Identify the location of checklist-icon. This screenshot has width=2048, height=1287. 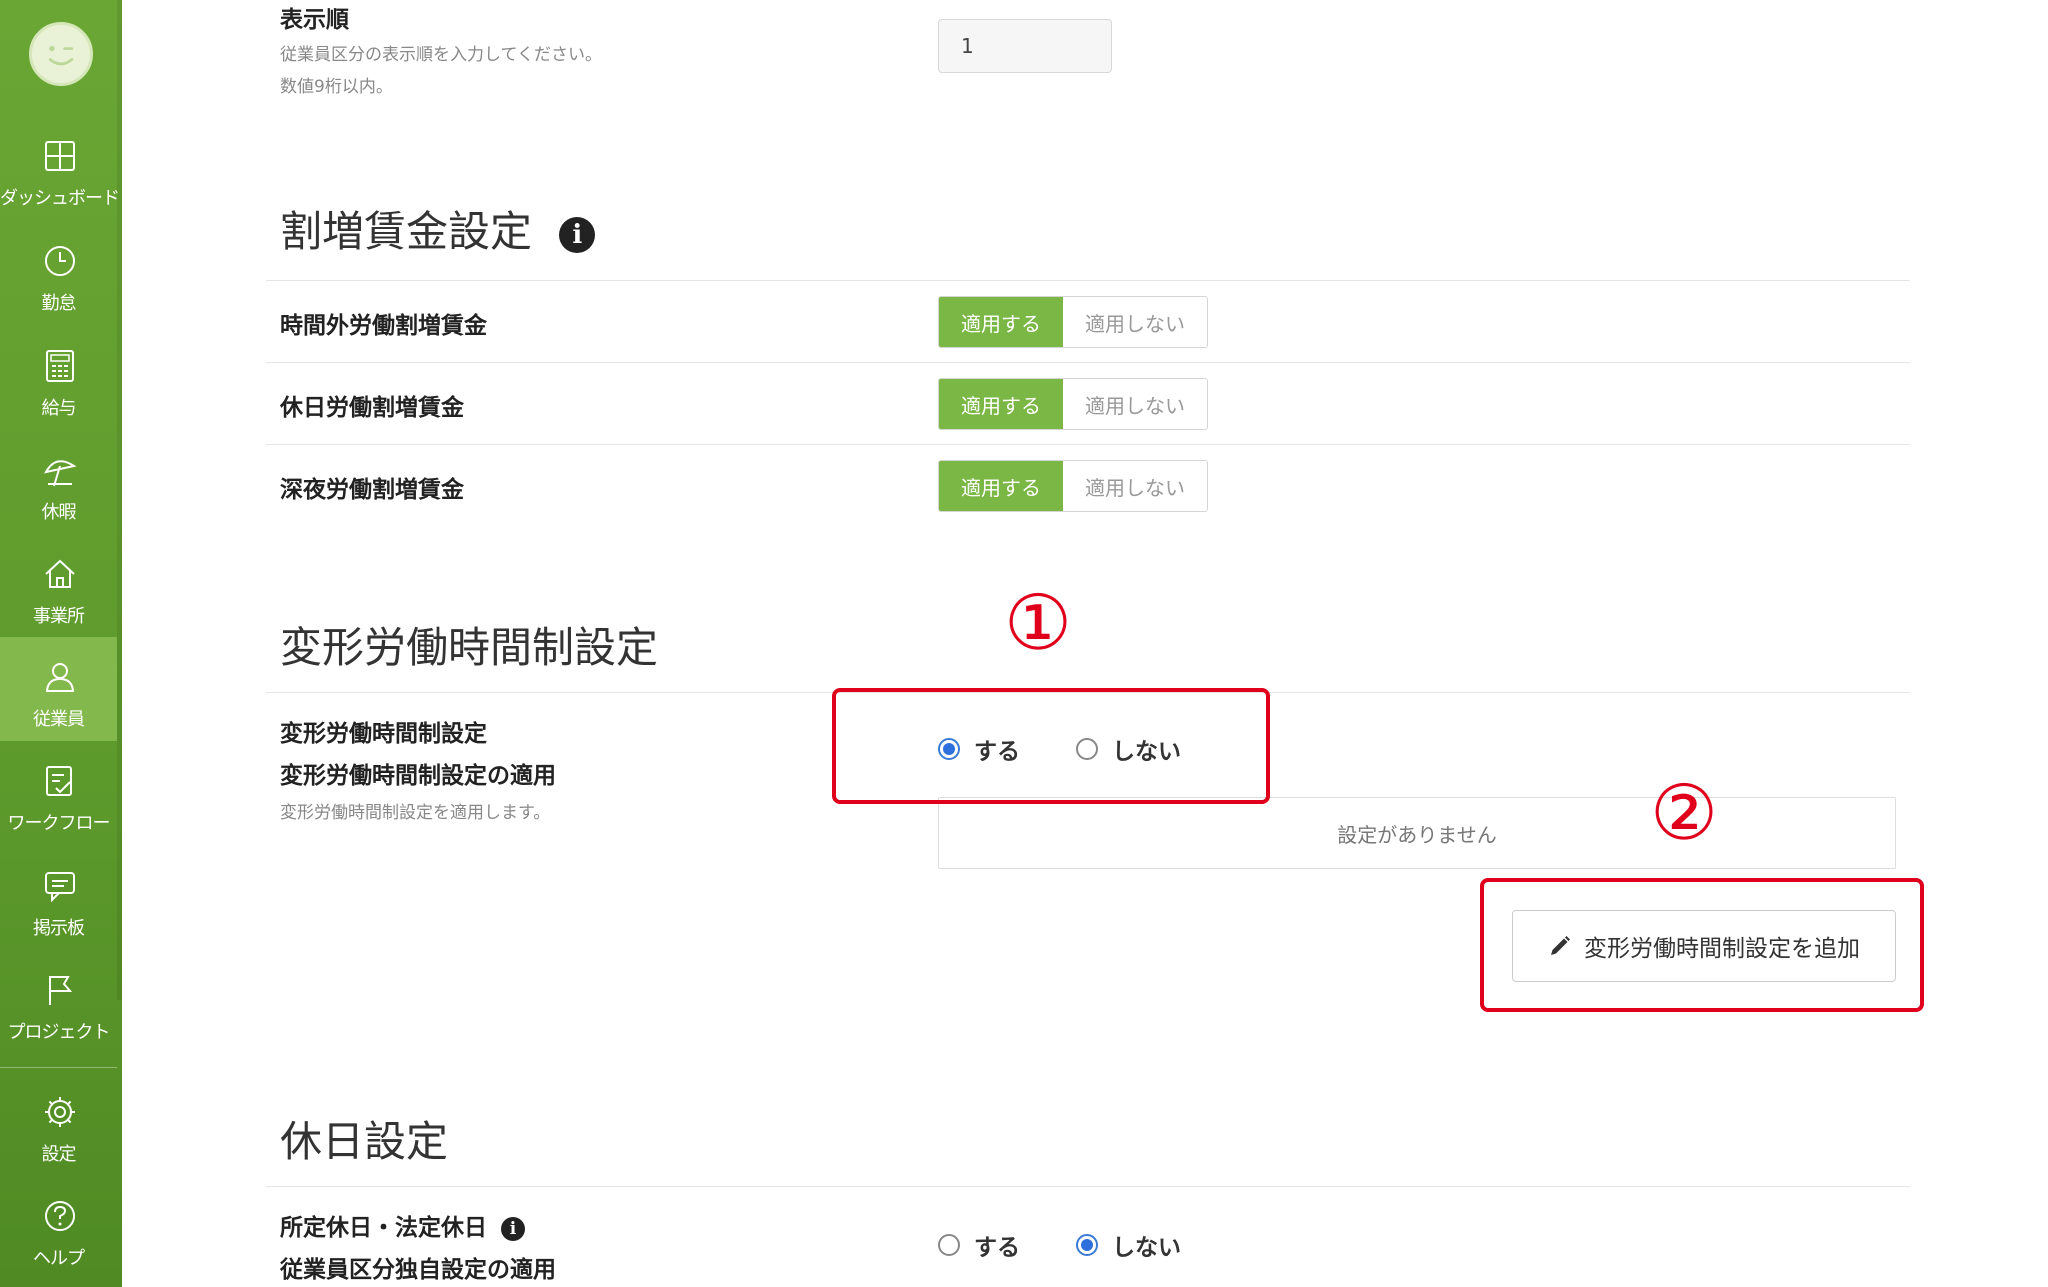
(59, 781).